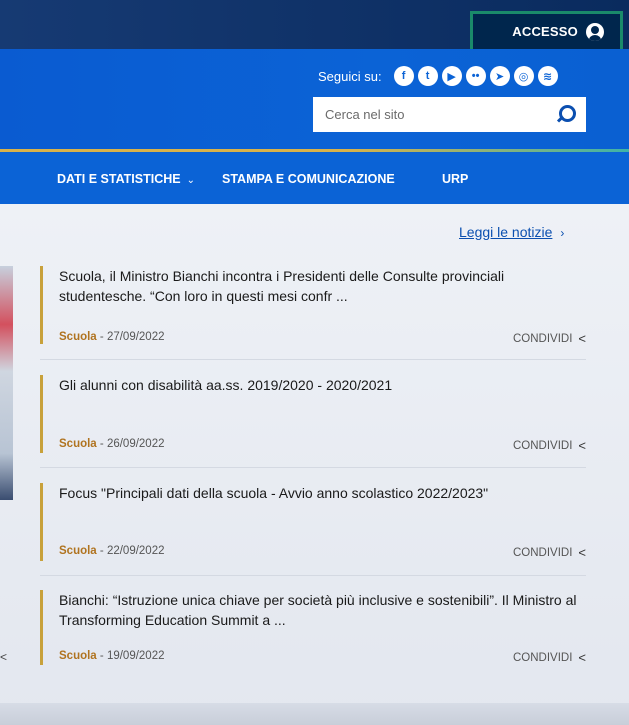 The height and width of the screenshot is (725, 629). I want to click on read-news-link: Leggi le notizie ›, so click(511, 232).